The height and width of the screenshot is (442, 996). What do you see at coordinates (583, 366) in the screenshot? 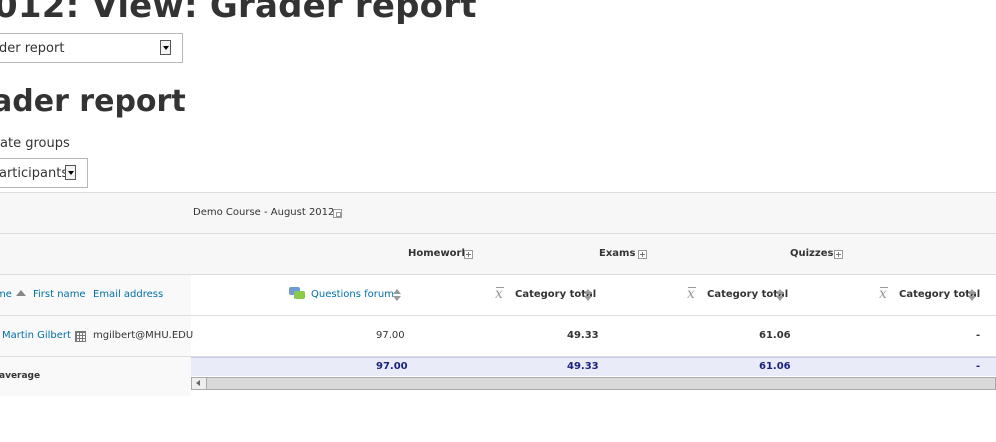
I see `average-homework-total: 49.33` at bounding box center [583, 366].